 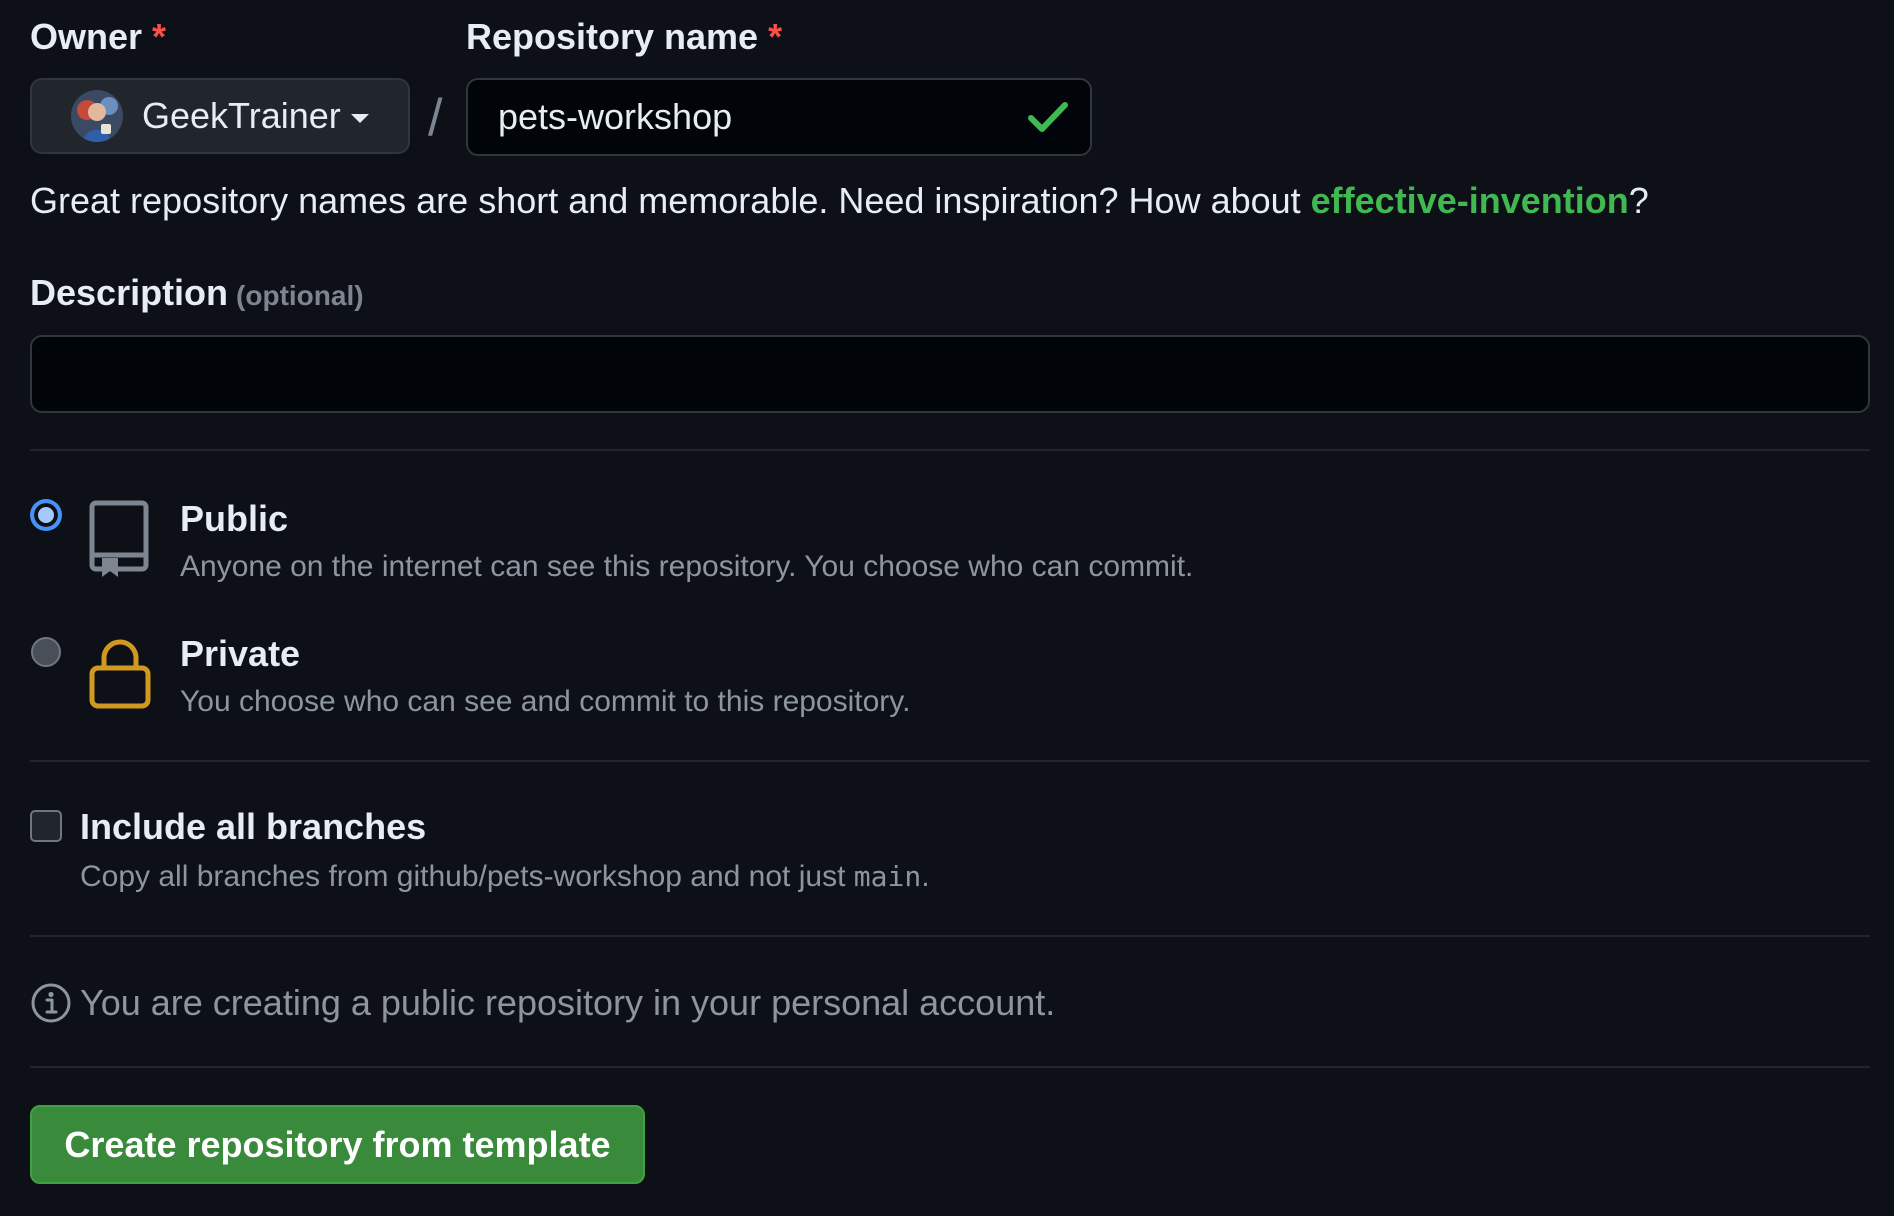 I want to click on create-repository-button: Create repository from template, so click(x=337, y=1144).